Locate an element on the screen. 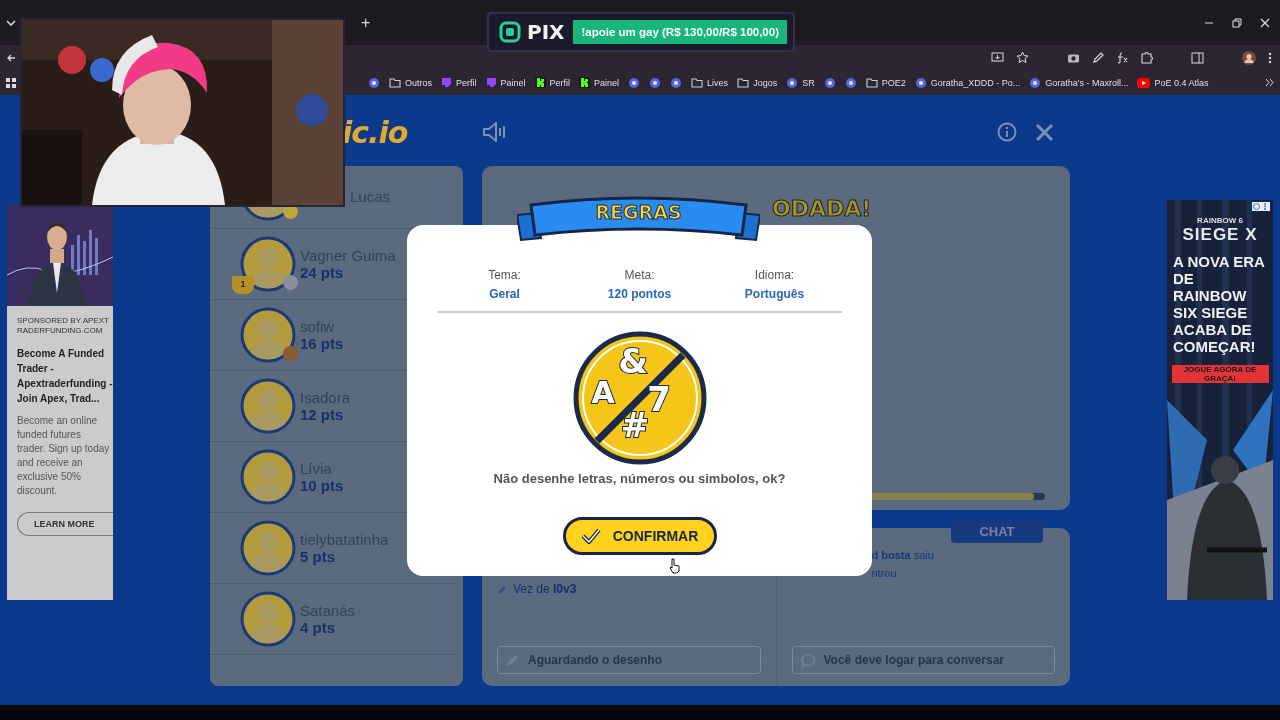 Image resolution: width=1280 pixels, height=720 pixels. camera-icon is located at coordinates (1073, 57).